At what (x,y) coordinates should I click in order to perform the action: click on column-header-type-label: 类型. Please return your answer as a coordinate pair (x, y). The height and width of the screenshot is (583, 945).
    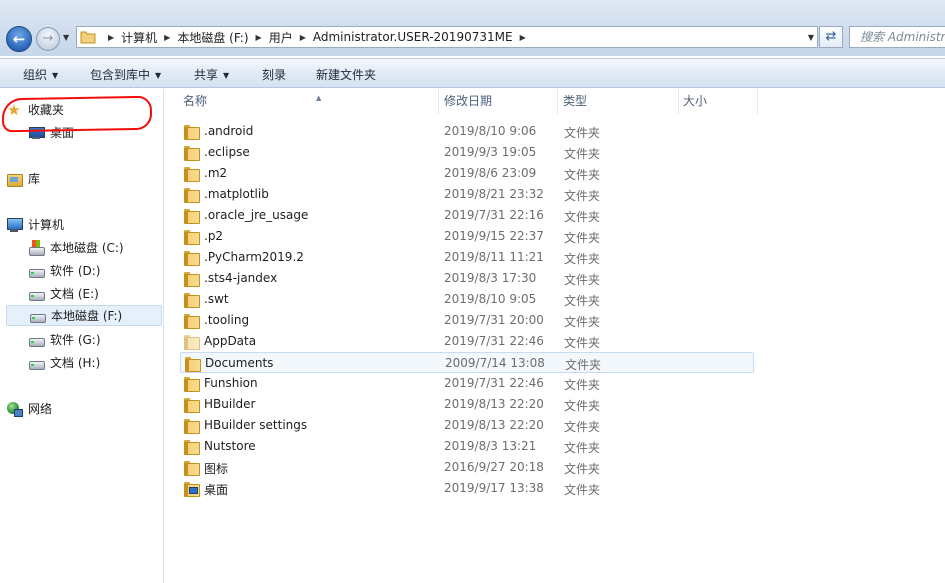
    Looking at the image, I should click on (575, 101).